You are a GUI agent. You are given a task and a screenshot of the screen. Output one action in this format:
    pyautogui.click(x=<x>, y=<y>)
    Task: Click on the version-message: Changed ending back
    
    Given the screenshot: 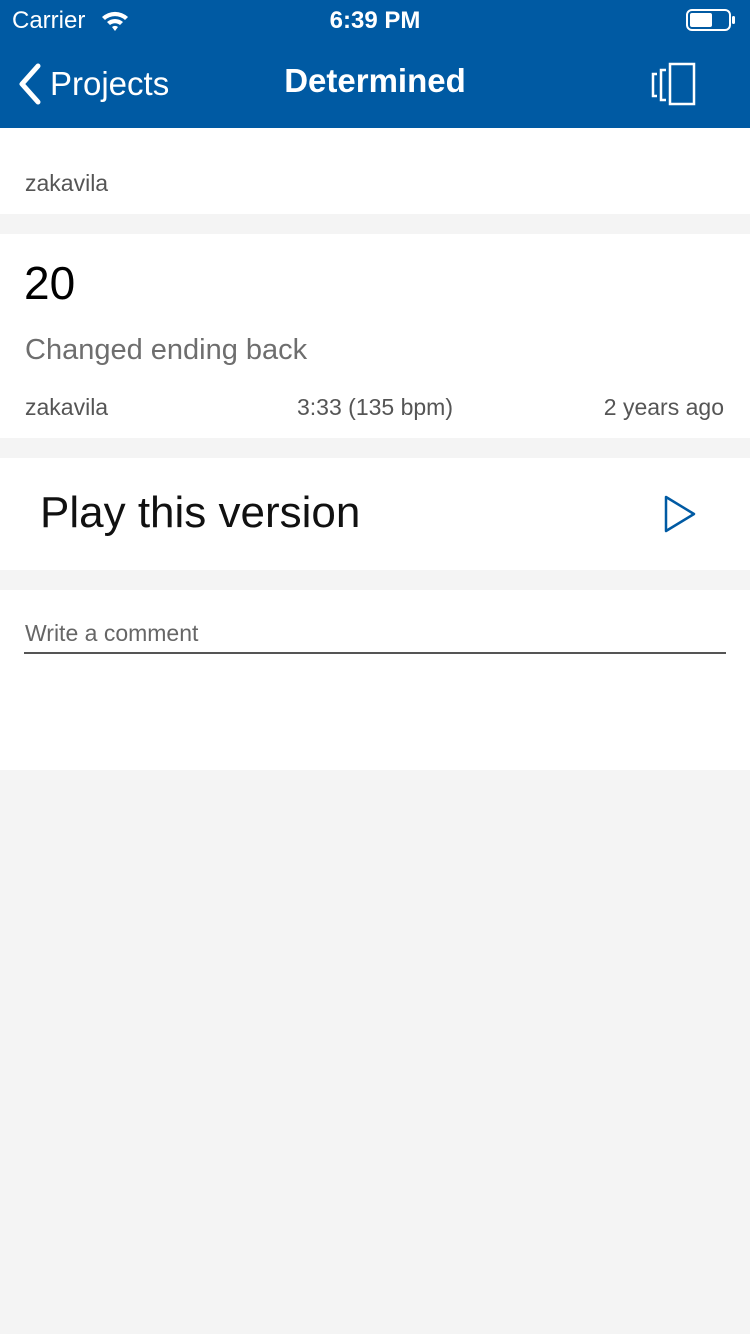 What is the action you would take?
    pyautogui.click(x=166, y=350)
    